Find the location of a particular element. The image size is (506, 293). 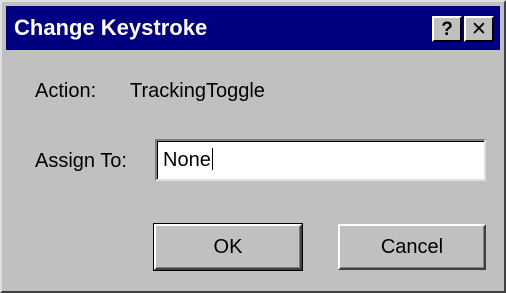

text-caret is located at coordinates (212, 159).